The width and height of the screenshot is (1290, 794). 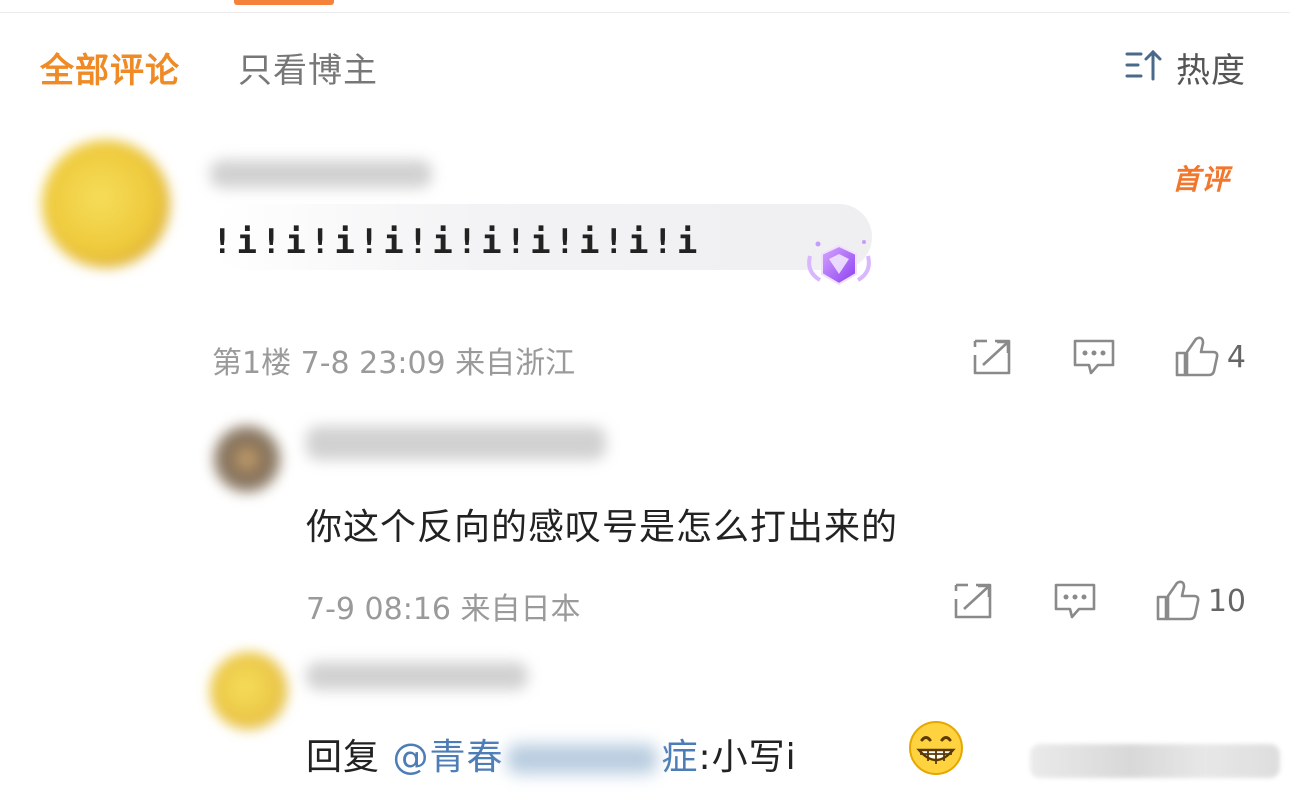 I want to click on like-button: 4, so click(x=1209, y=357).